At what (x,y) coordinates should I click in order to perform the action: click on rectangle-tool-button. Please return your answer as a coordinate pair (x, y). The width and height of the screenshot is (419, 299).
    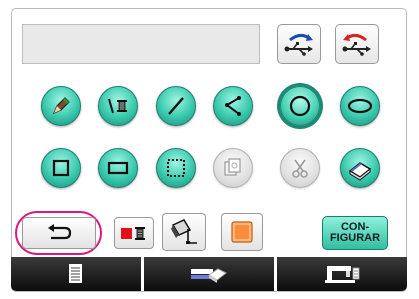
    Looking at the image, I should click on (118, 168).